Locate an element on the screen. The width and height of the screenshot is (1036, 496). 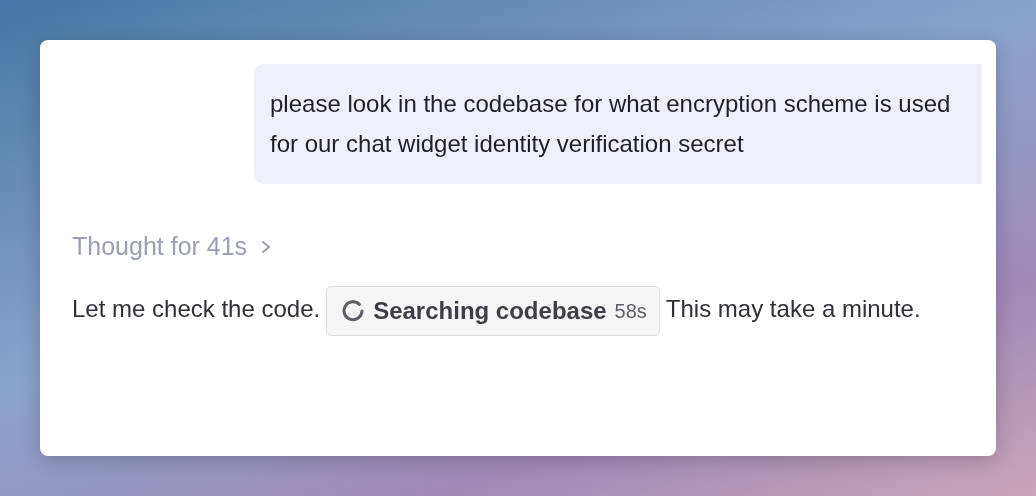
chevron-icon is located at coordinates (266, 246).